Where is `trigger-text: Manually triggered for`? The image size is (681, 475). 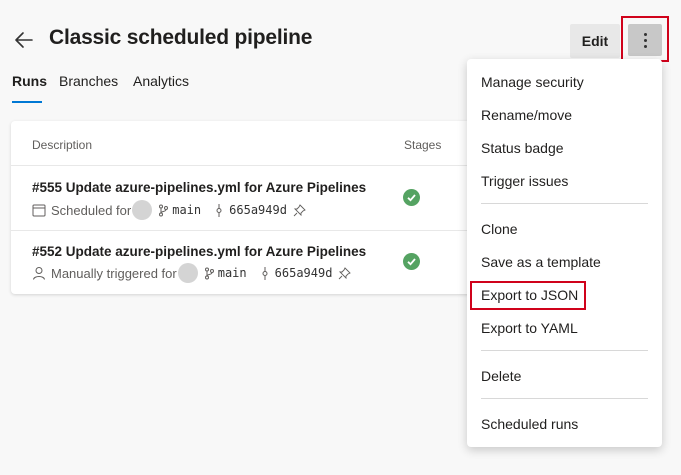 trigger-text: Manually triggered for is located at coordinates (114, 273).